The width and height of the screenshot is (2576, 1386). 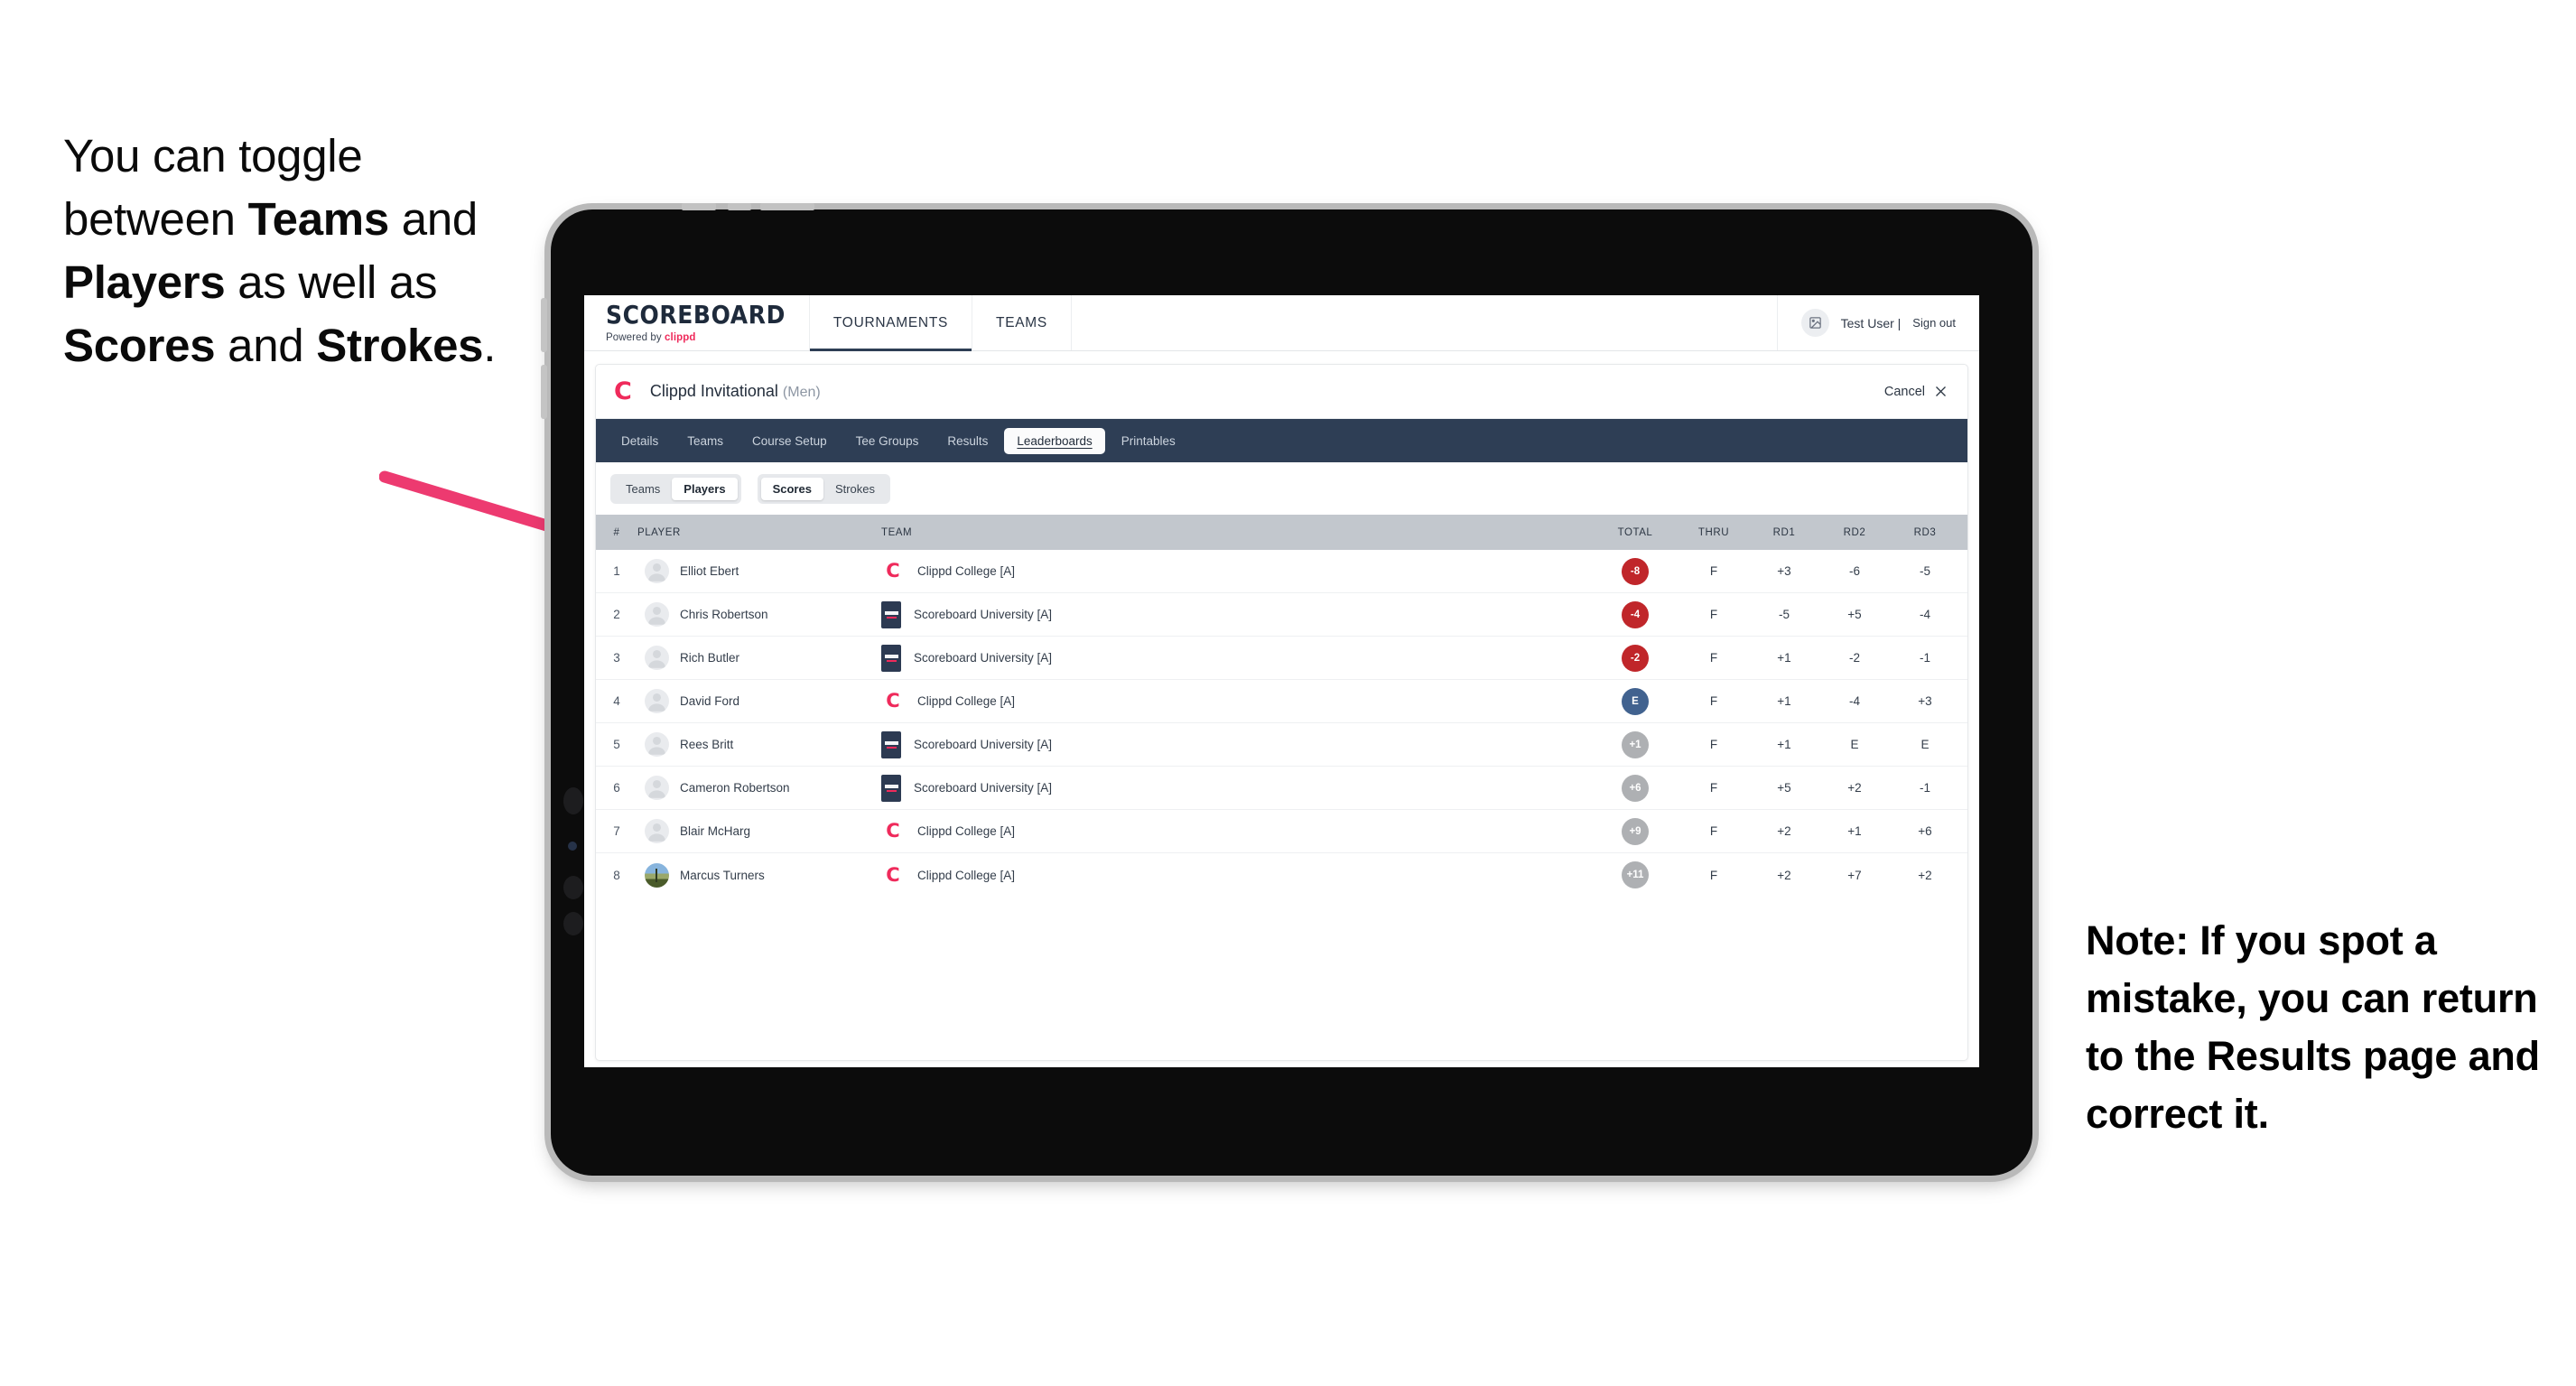 I want to click on column-header-rd3: RD3, so click(x=1925, y=532).